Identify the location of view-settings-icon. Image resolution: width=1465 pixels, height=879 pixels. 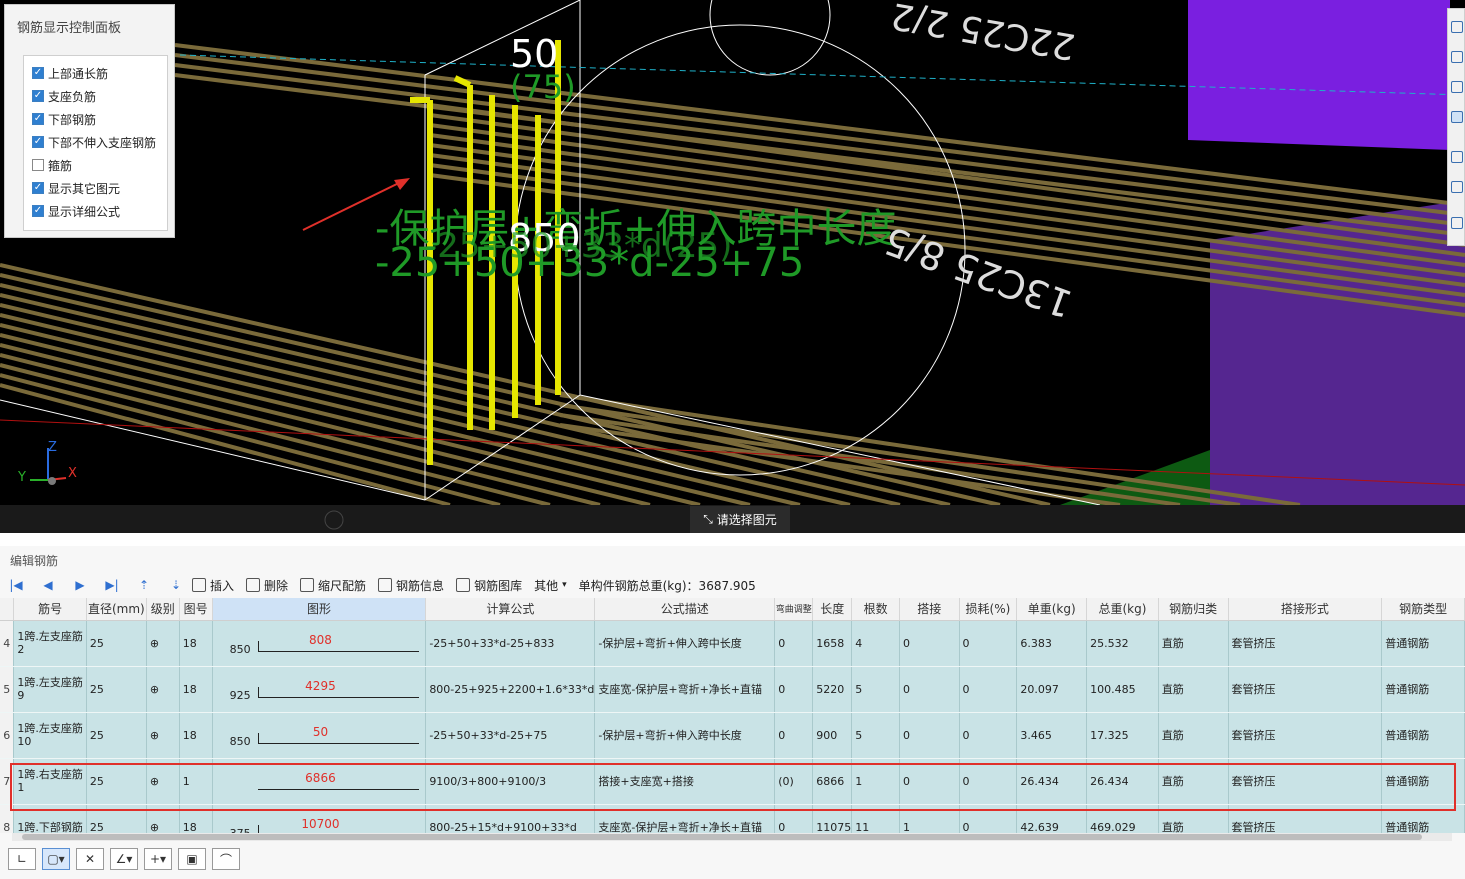
(1457, 223).